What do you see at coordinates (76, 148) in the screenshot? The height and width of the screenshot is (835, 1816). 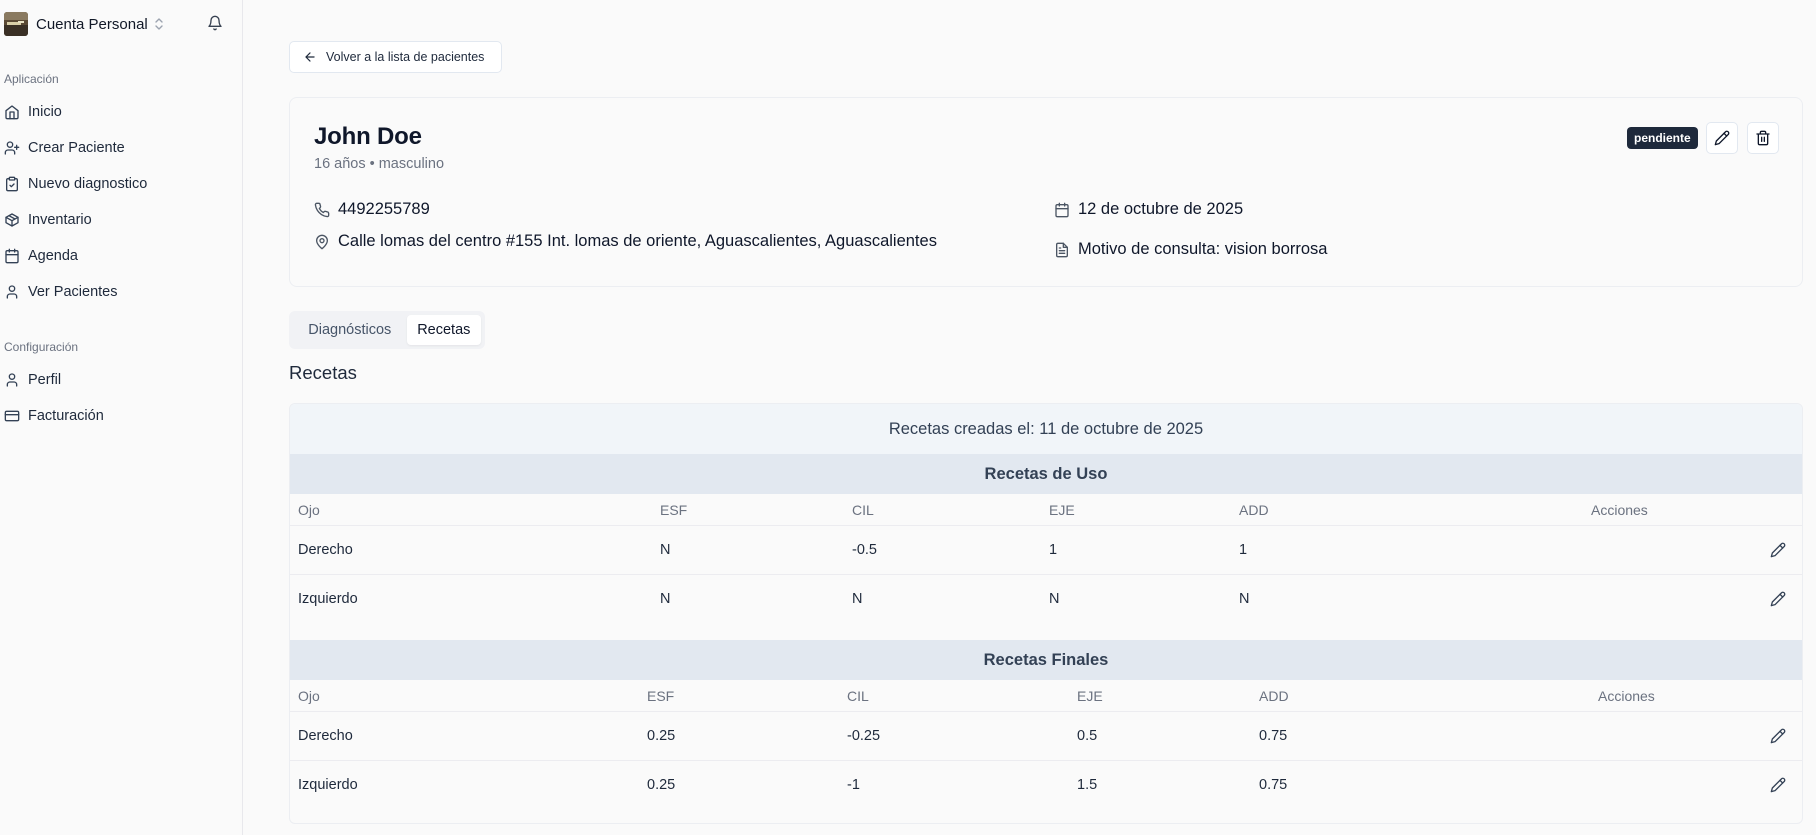 I see `sidebar-item-label: Crear Paciente` at bounding box center [76, 148].